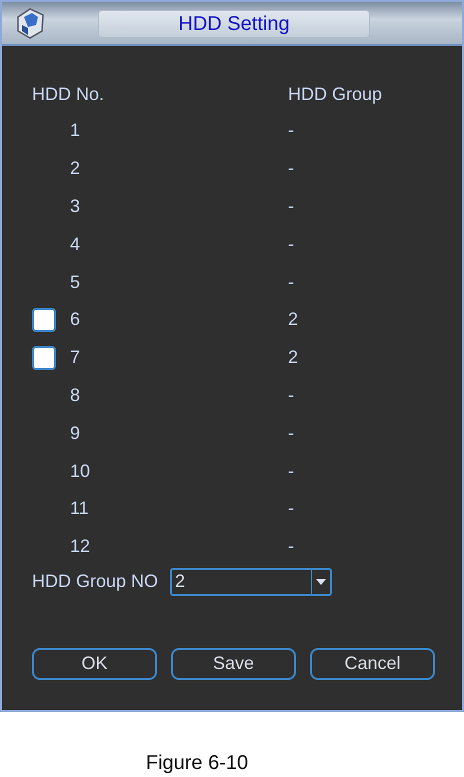 The width and height of the screenshot is (464, 777). Describe the element at coordinates (234, 24) in the screenshot. I see `window-title: HDD Setting` at that location.